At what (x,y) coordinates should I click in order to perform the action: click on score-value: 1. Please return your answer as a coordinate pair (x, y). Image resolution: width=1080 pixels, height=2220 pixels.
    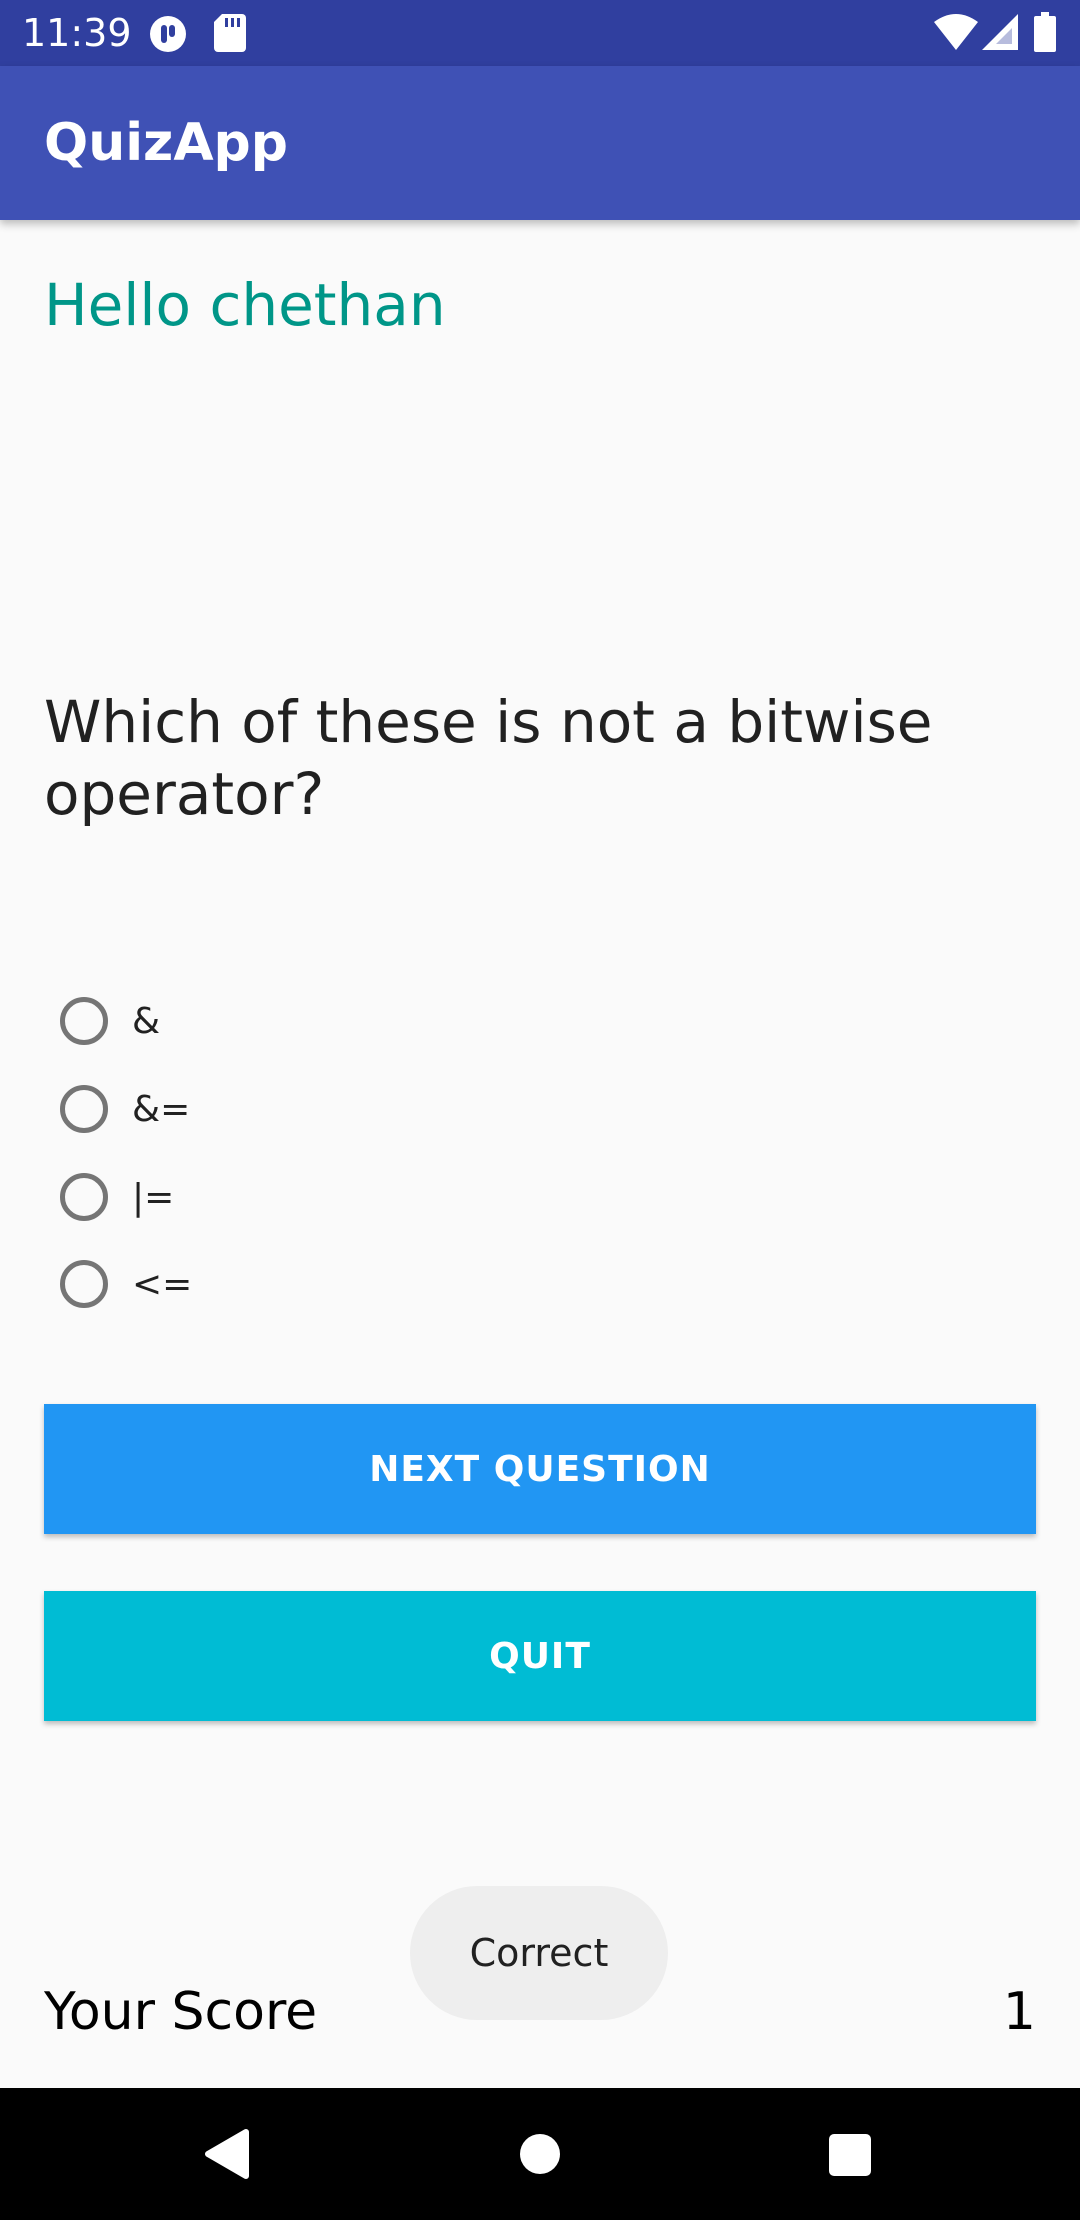
    Looking at the image, I should click on (1019, 2012).